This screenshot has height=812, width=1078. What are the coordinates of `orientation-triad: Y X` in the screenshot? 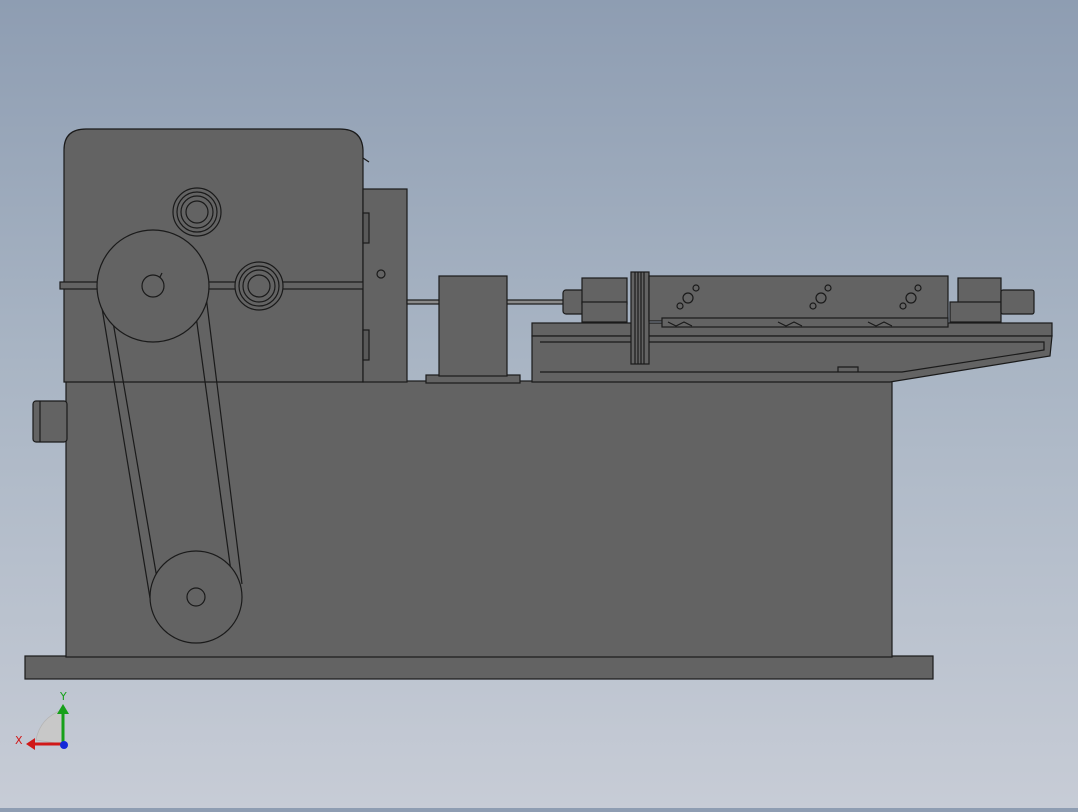 It's located at (42, 720).